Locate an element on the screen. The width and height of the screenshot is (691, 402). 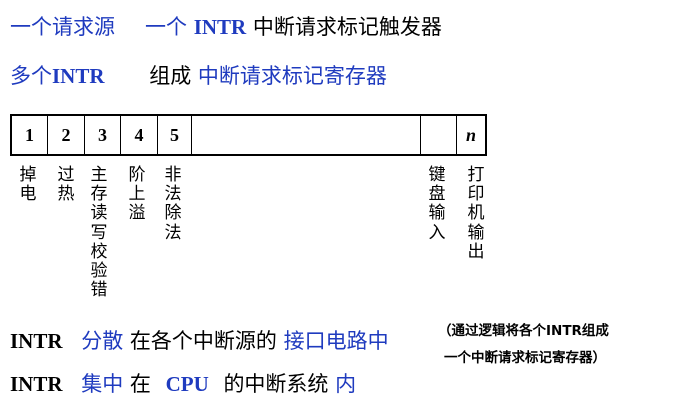
in-text: 在 is located at coordinates (140, 384).